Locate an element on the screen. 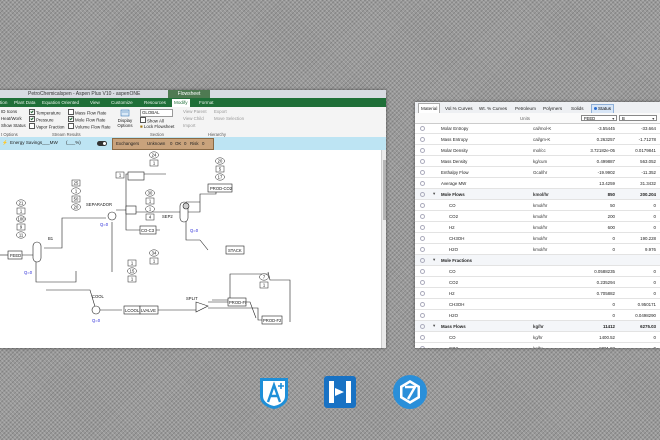 The image size is (660, 440). tab-petroleum: Petroleum is located at coordinates (525, 108).